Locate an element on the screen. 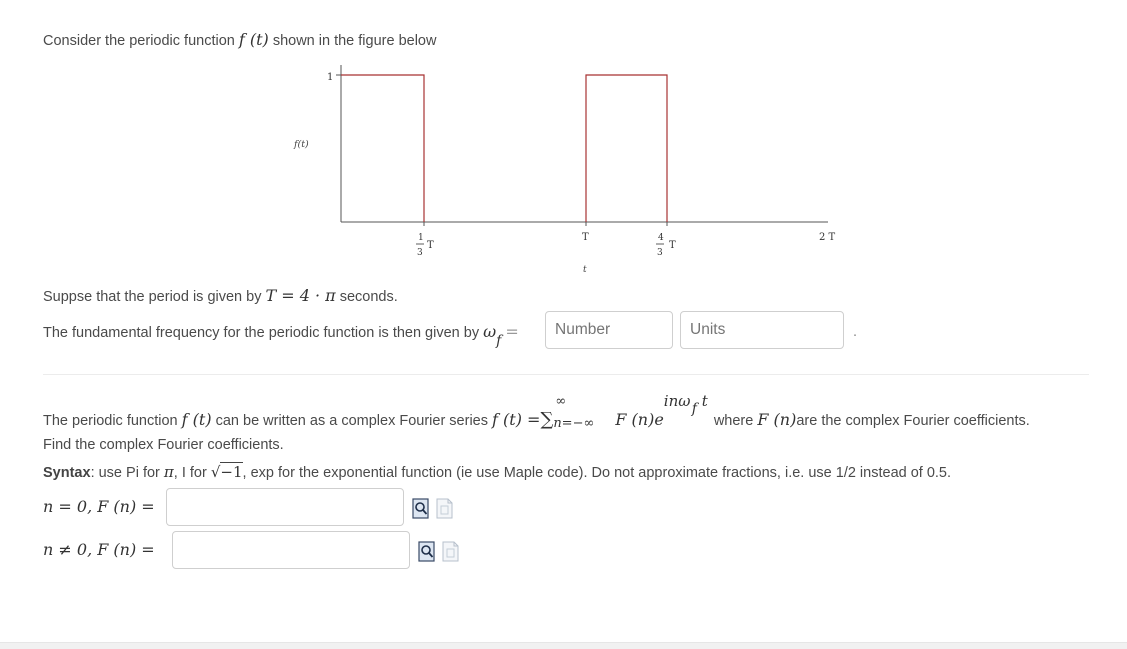 This screenshot has height=649, width=1127. tick-four-thirds-den: 3 is located at coordinates (660, 253).